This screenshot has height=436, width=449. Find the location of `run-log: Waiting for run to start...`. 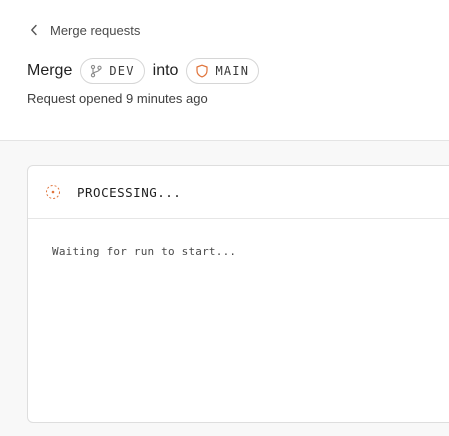

run-log: Waiting for run to start... is located at coordinates (238, 238).